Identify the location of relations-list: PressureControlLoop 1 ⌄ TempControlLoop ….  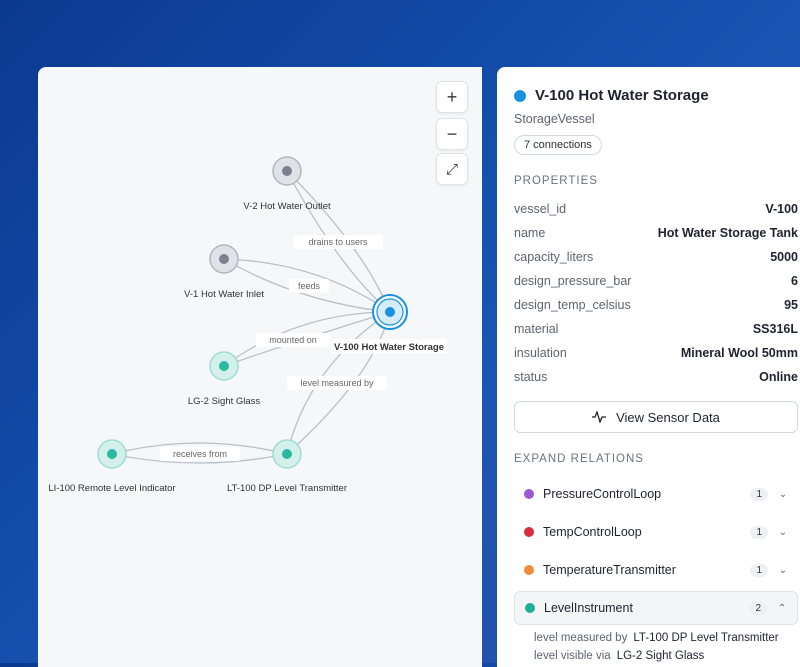
(656, 571).